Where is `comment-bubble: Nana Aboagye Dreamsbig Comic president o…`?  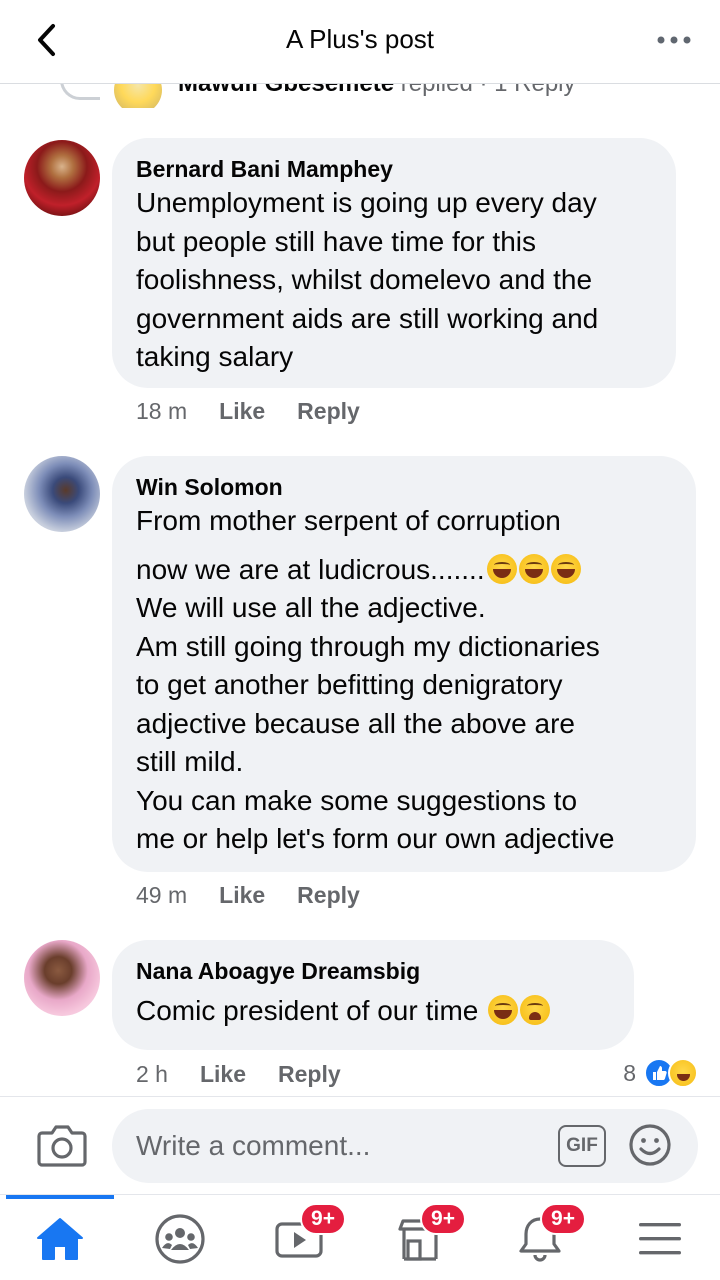
comment-bubble: Nana Aboagye Dreamsbig Comic president o… is located at coordinates (373, 995).